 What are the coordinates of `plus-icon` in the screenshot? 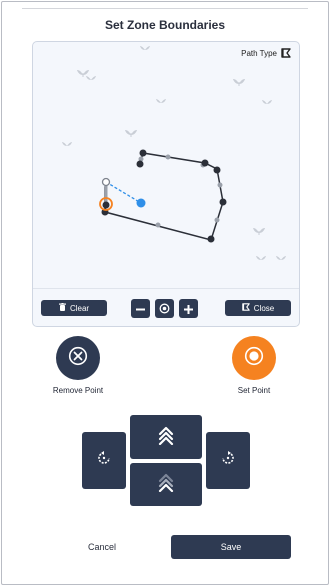 It's located at (188, 309).